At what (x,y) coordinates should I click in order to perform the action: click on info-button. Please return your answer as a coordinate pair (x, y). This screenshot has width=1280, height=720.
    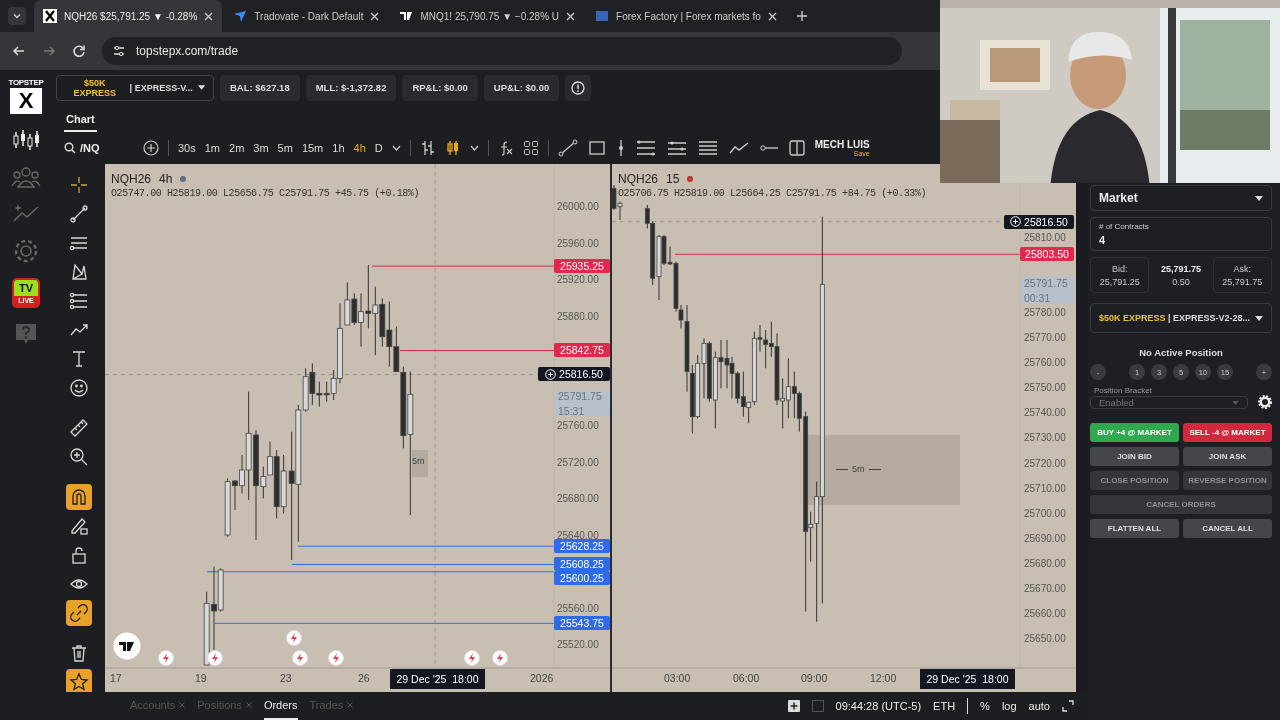
    Looking at the image, I should click on (578, 87).